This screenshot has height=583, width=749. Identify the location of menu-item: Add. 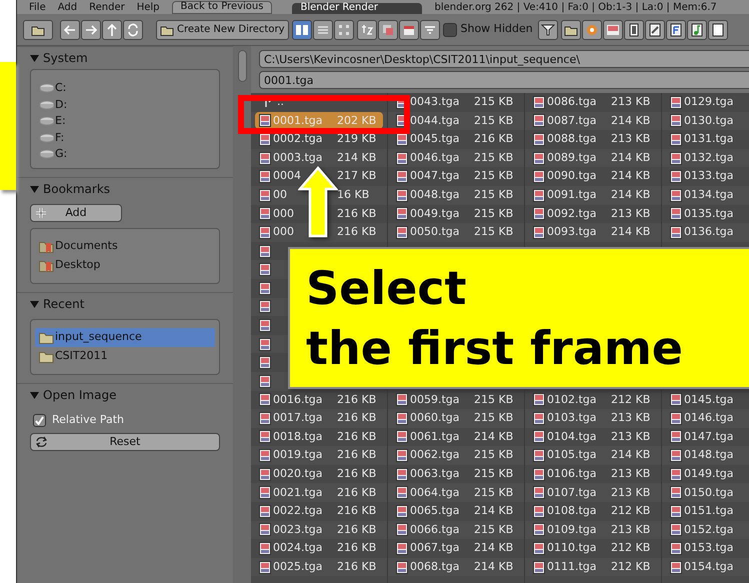
(68, 8).